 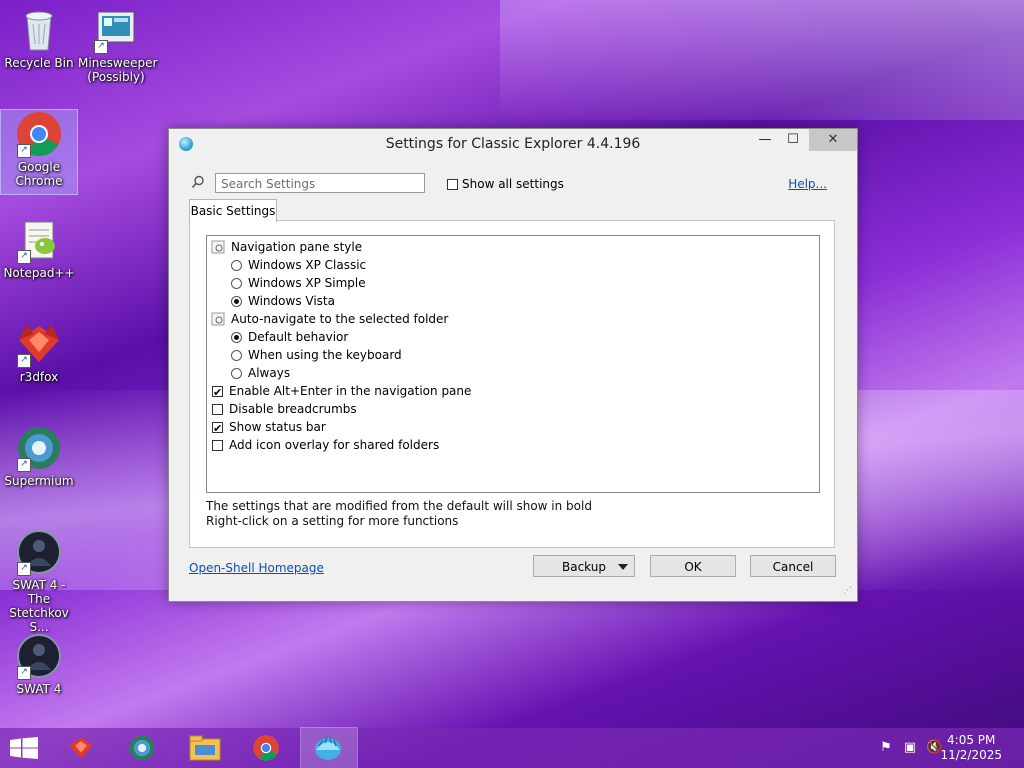 I want to click on start-button, so click(x=28, y=748).